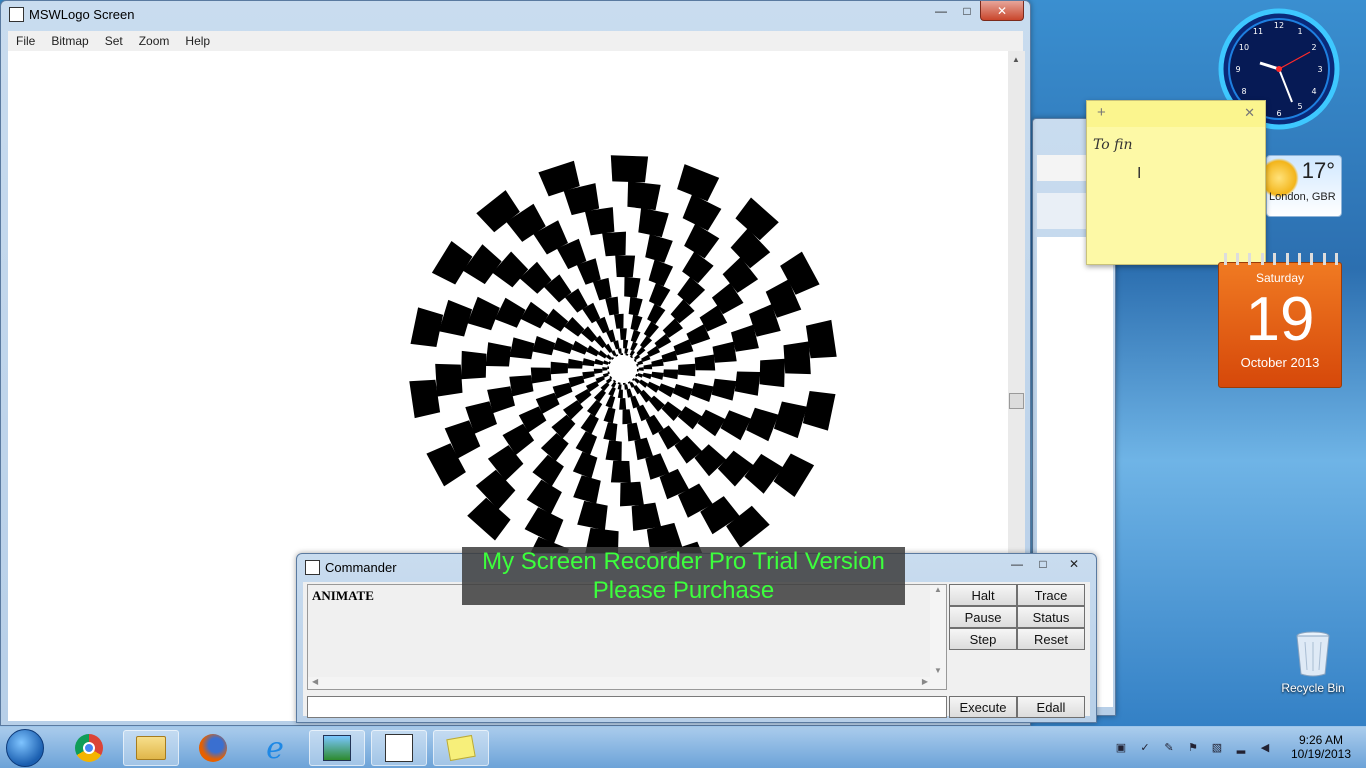  I want to click on ie-icon: e, so click(275, 748).